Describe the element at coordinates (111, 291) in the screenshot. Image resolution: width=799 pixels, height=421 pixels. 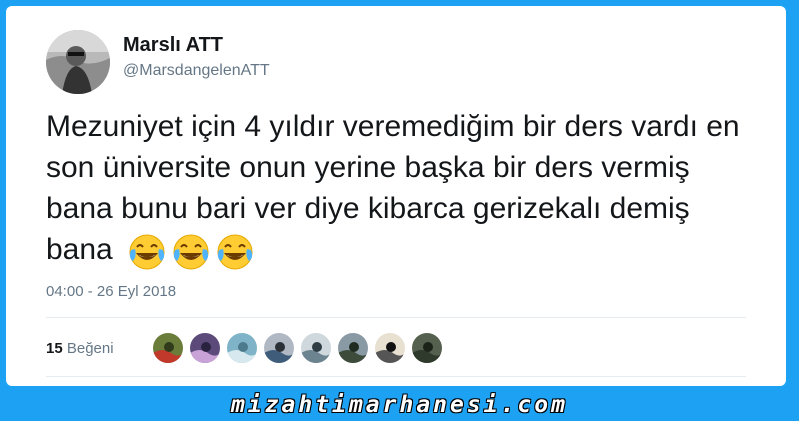
I see `tweet-timestamp: 04:00 - 26 Eyl 2018` at that location.